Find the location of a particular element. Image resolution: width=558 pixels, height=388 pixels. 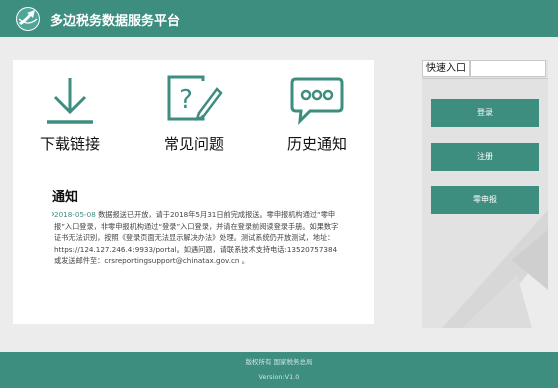

faq-link: ? 常见问题 is located at coordinates (194, 114).